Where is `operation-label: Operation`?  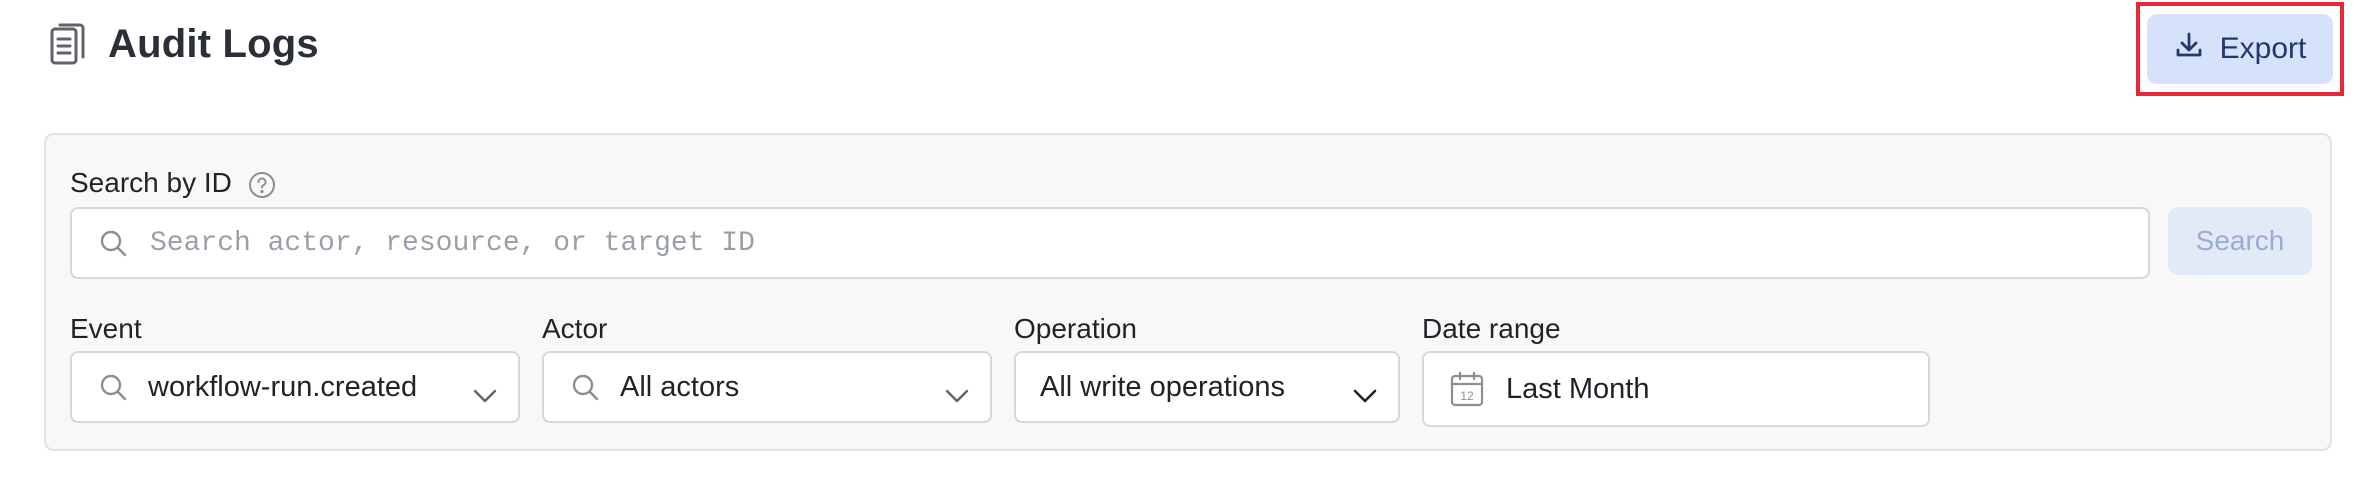 operation-label: Operation is located at coordinates (1075, 328).